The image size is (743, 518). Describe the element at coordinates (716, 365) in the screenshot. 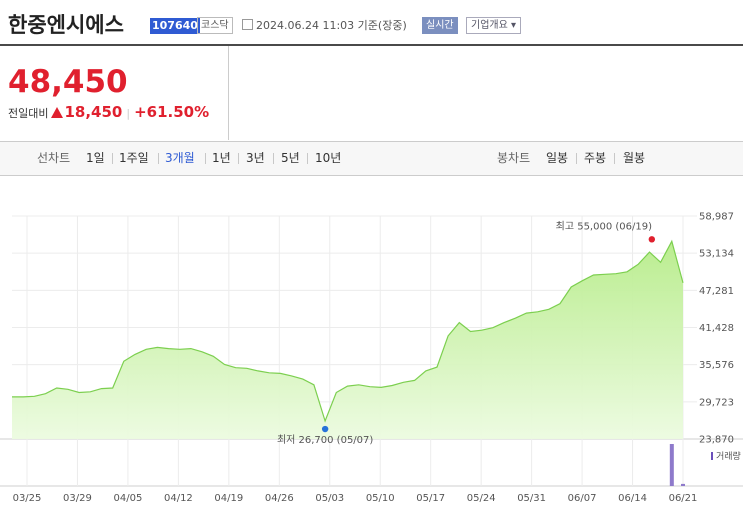

I see `y-tick-label: 35,576` at that location.